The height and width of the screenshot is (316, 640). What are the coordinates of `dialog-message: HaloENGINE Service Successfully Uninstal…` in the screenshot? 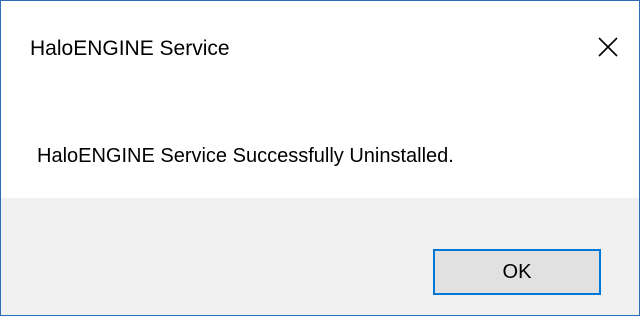 It's located at (245, 156).